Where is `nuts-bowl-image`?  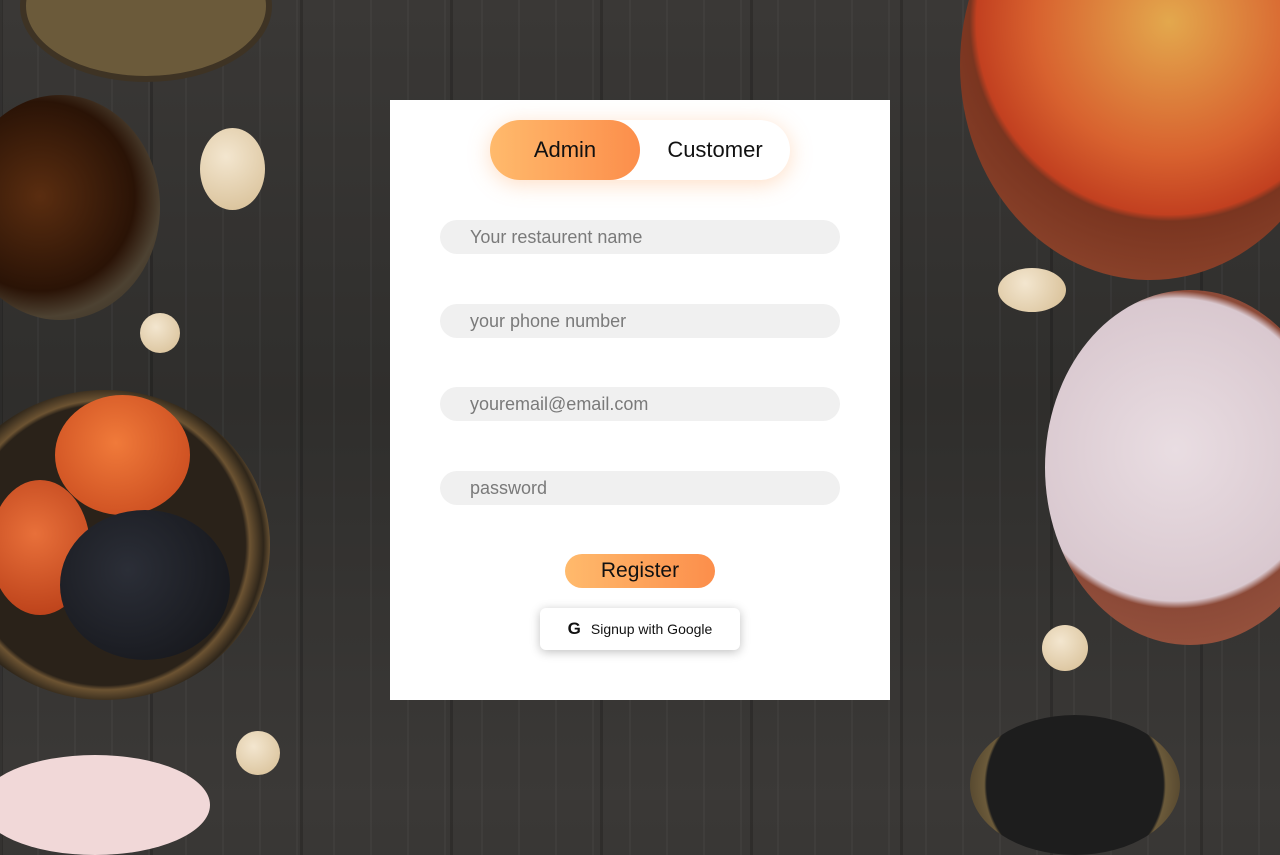
nuts-bowl-image is located at coordinates (146, 41).